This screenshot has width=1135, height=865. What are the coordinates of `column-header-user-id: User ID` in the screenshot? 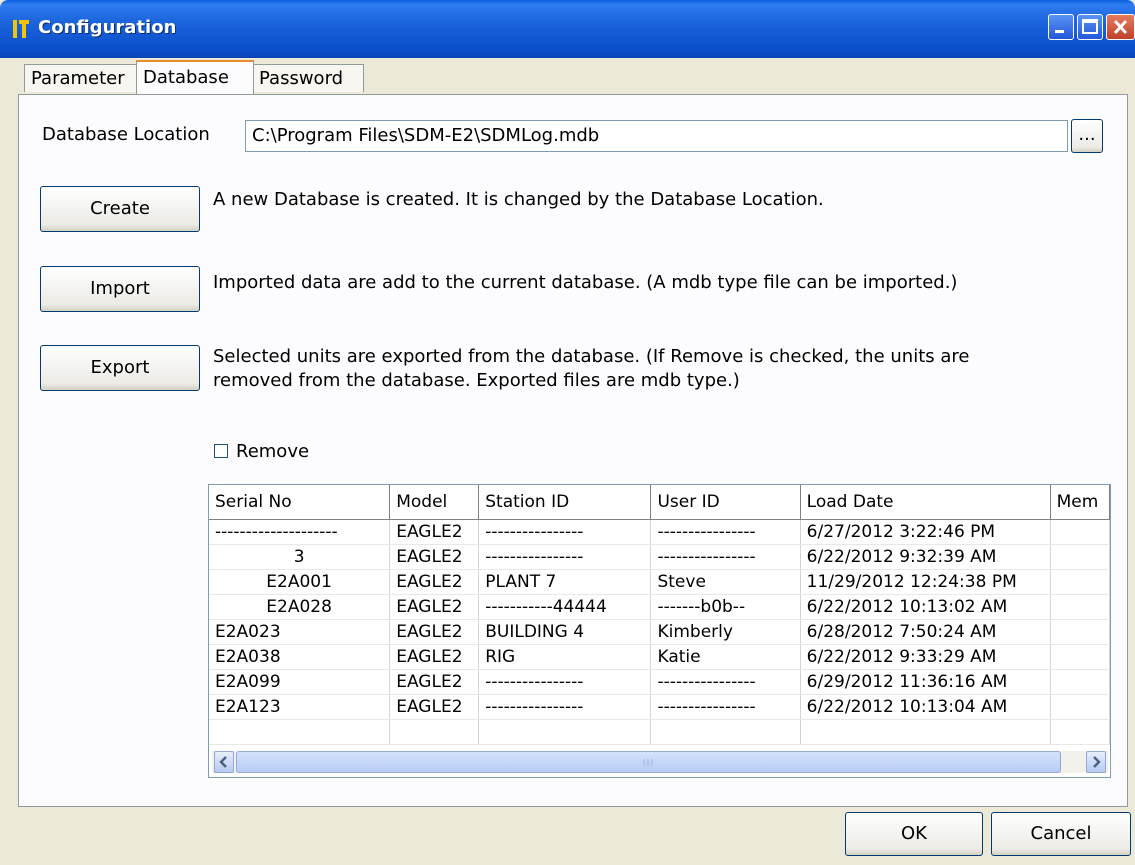 It's located at (725, 502).